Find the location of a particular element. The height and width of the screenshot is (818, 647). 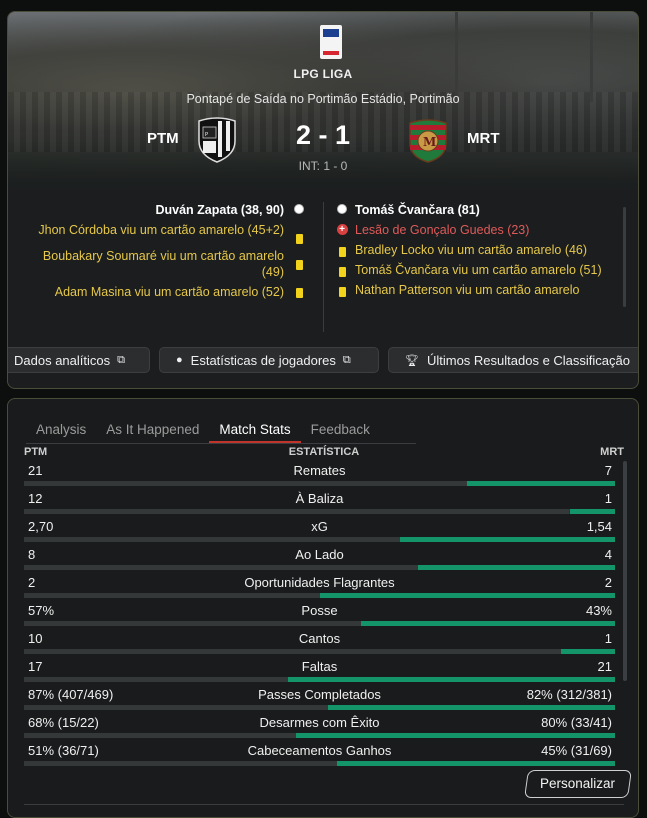

player-stats-button: ● Estatísticas de jogadores ⧉ is located at coordinates (269, 360).